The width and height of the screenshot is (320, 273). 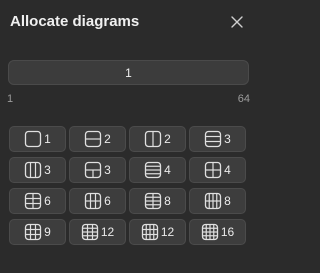 I want to click on layout-3x2-icon, so click(x=93, y=201).